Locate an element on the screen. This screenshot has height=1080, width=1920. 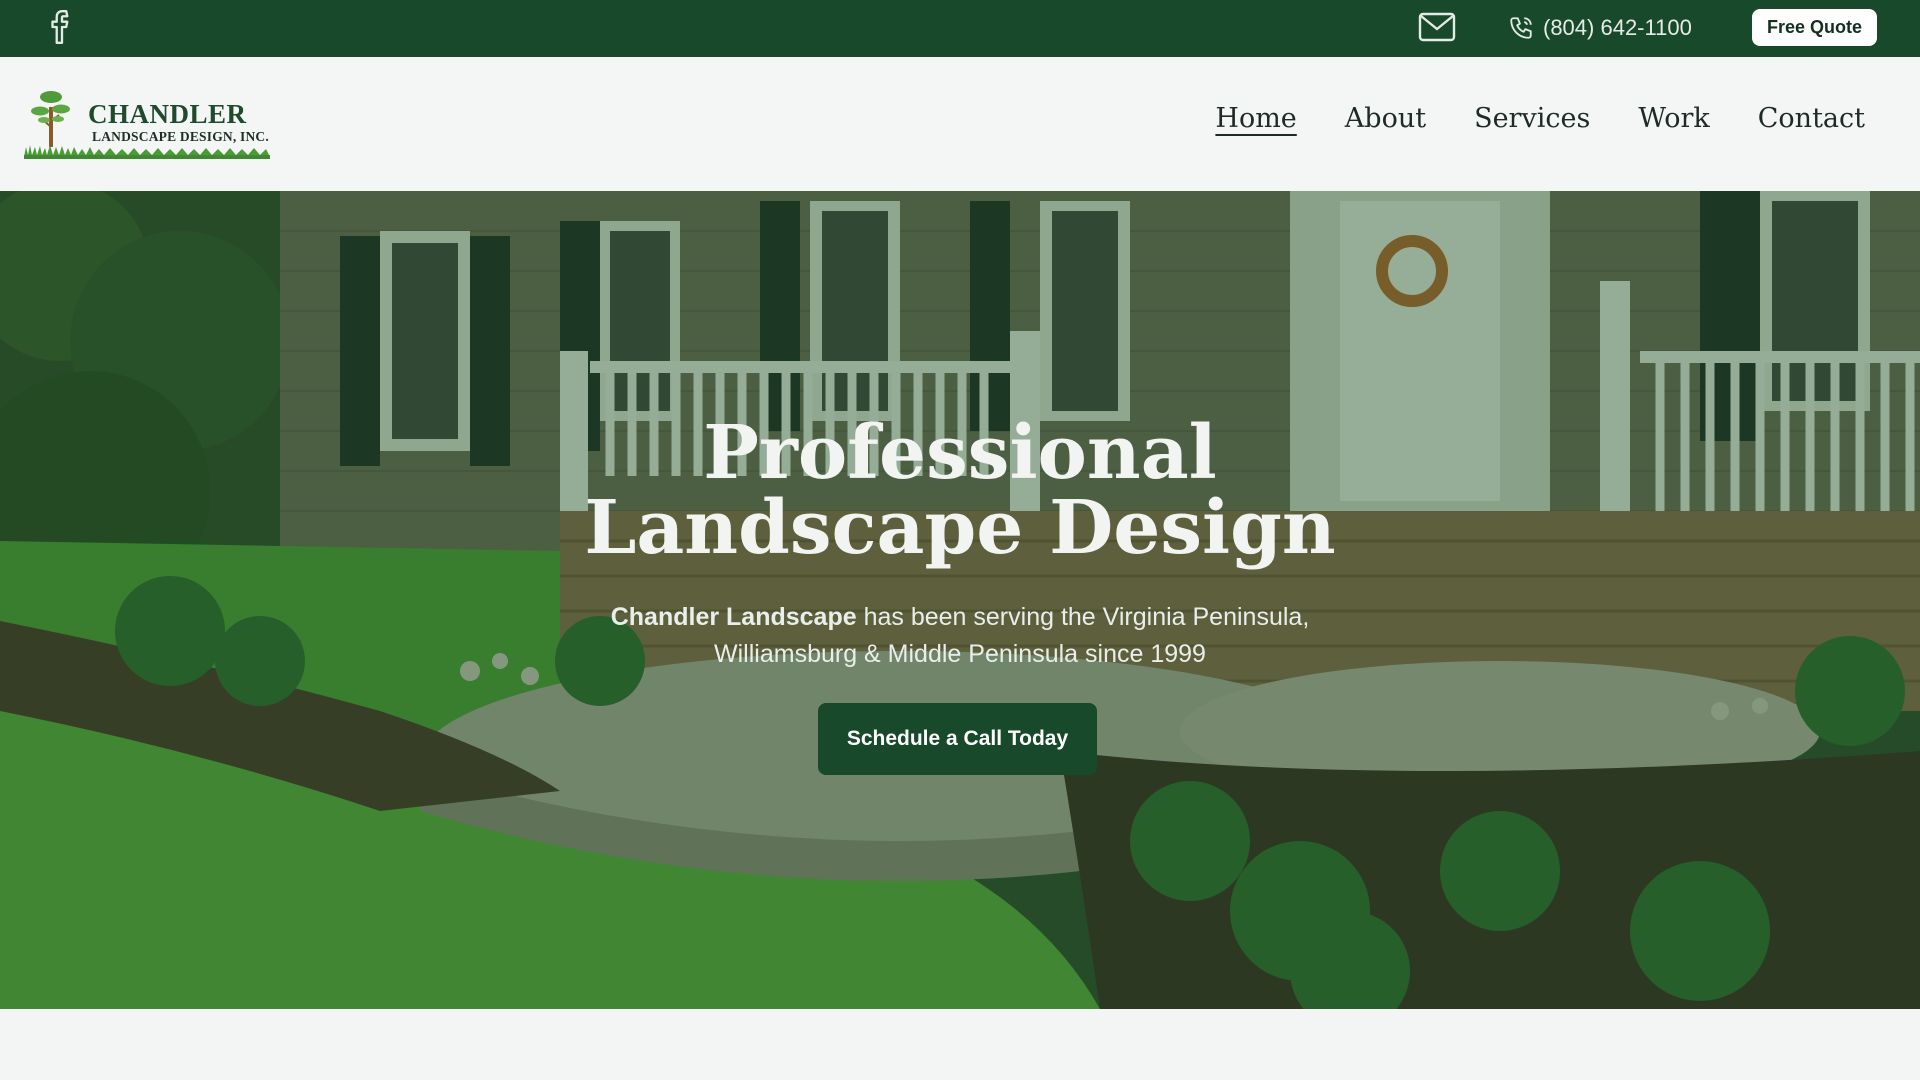
phone-number: (804) 642-1100 is located at coordinates (1617, 27).